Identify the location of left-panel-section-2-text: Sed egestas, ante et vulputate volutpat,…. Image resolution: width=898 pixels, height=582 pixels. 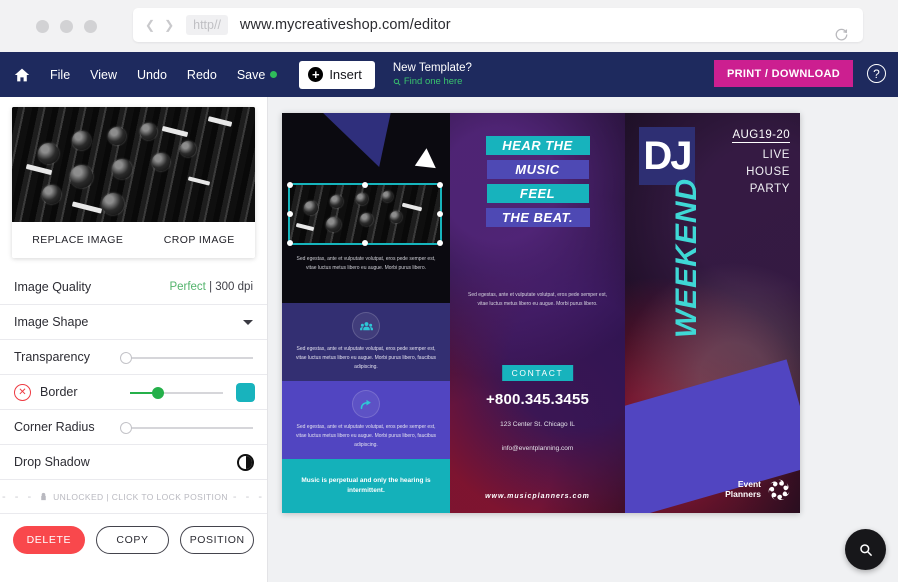
(366, 436).